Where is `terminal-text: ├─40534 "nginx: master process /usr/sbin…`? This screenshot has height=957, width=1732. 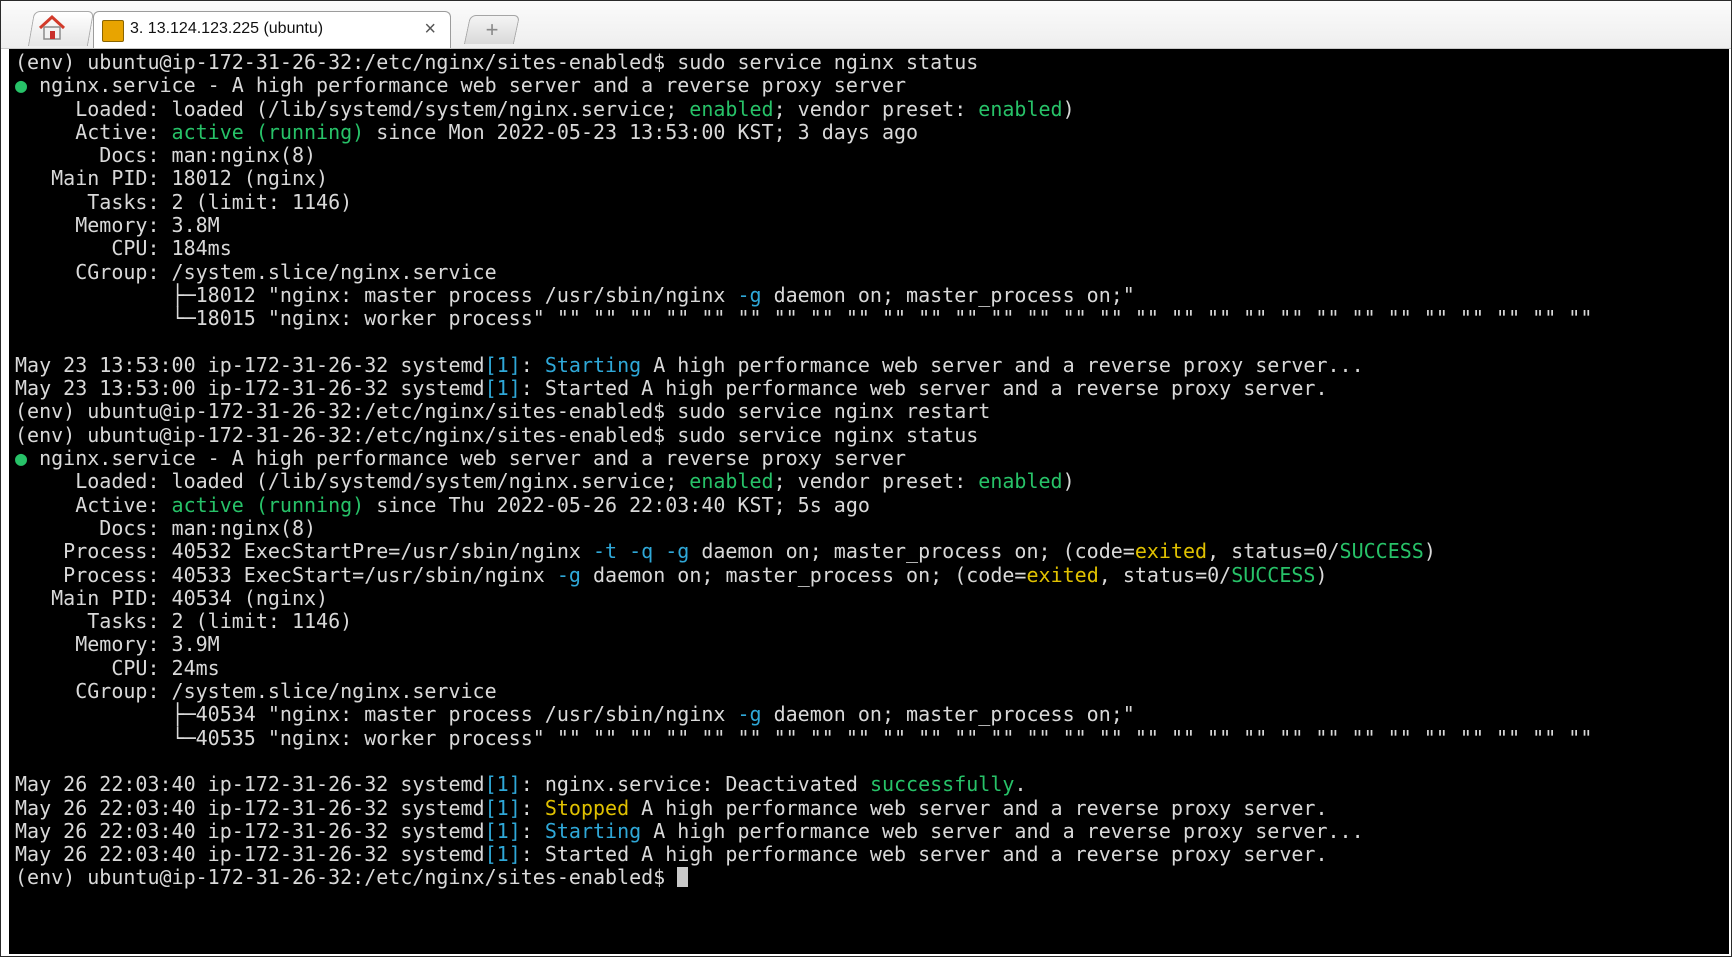 terminal-text: ├─40534 "nginx: master process /usr/sbin… is located at coordinates (376, 714).